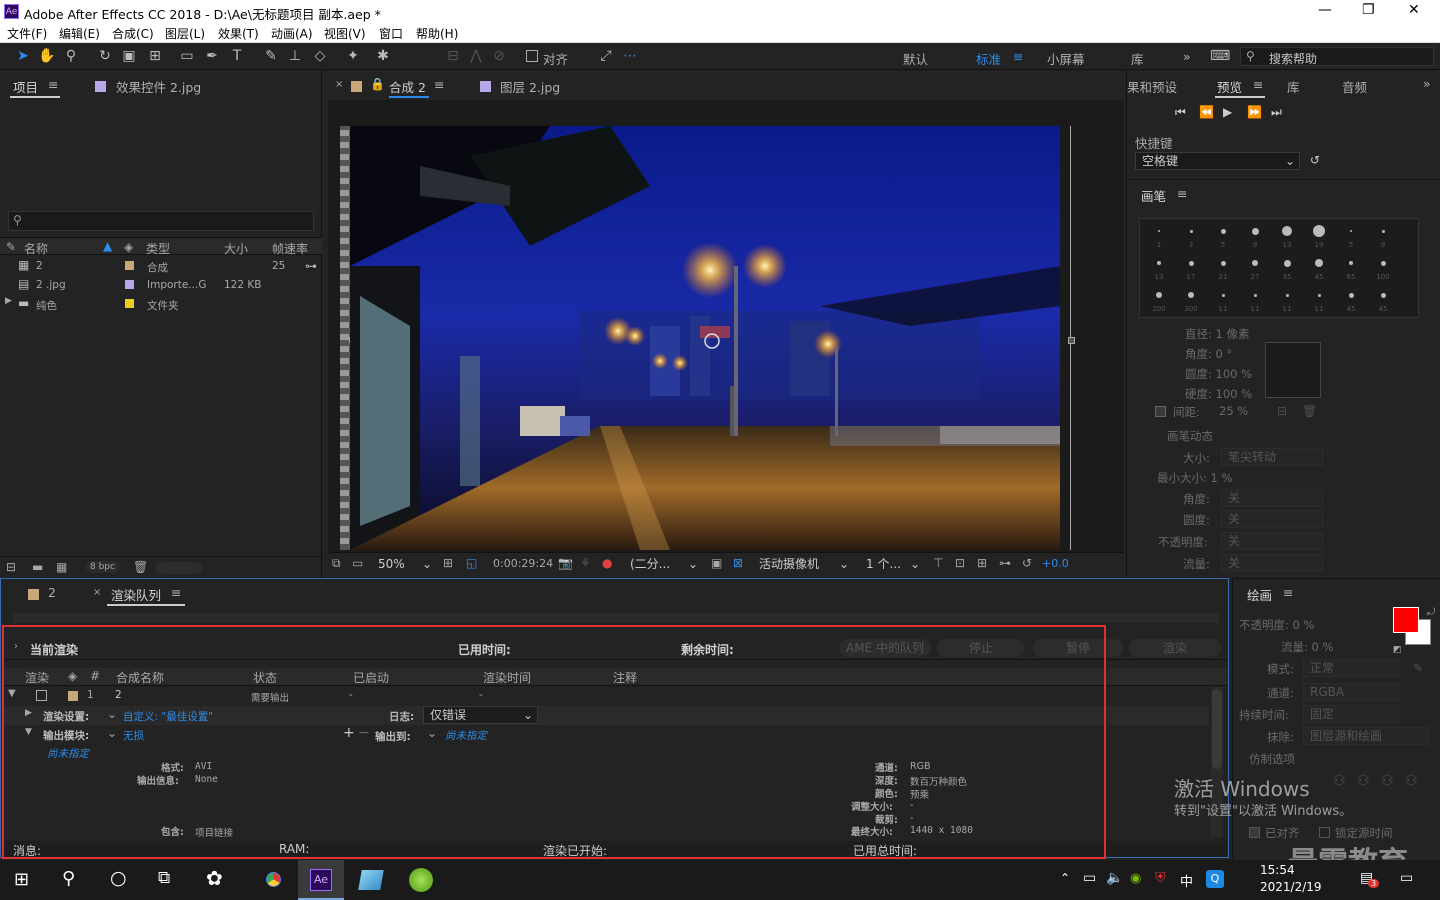 Image resolution: width=1440 pixels, height=900 pixels. Describe the element at coordinates (1272, 563) in the screenshot. I see `dyn-flow-select: 关` at that location.